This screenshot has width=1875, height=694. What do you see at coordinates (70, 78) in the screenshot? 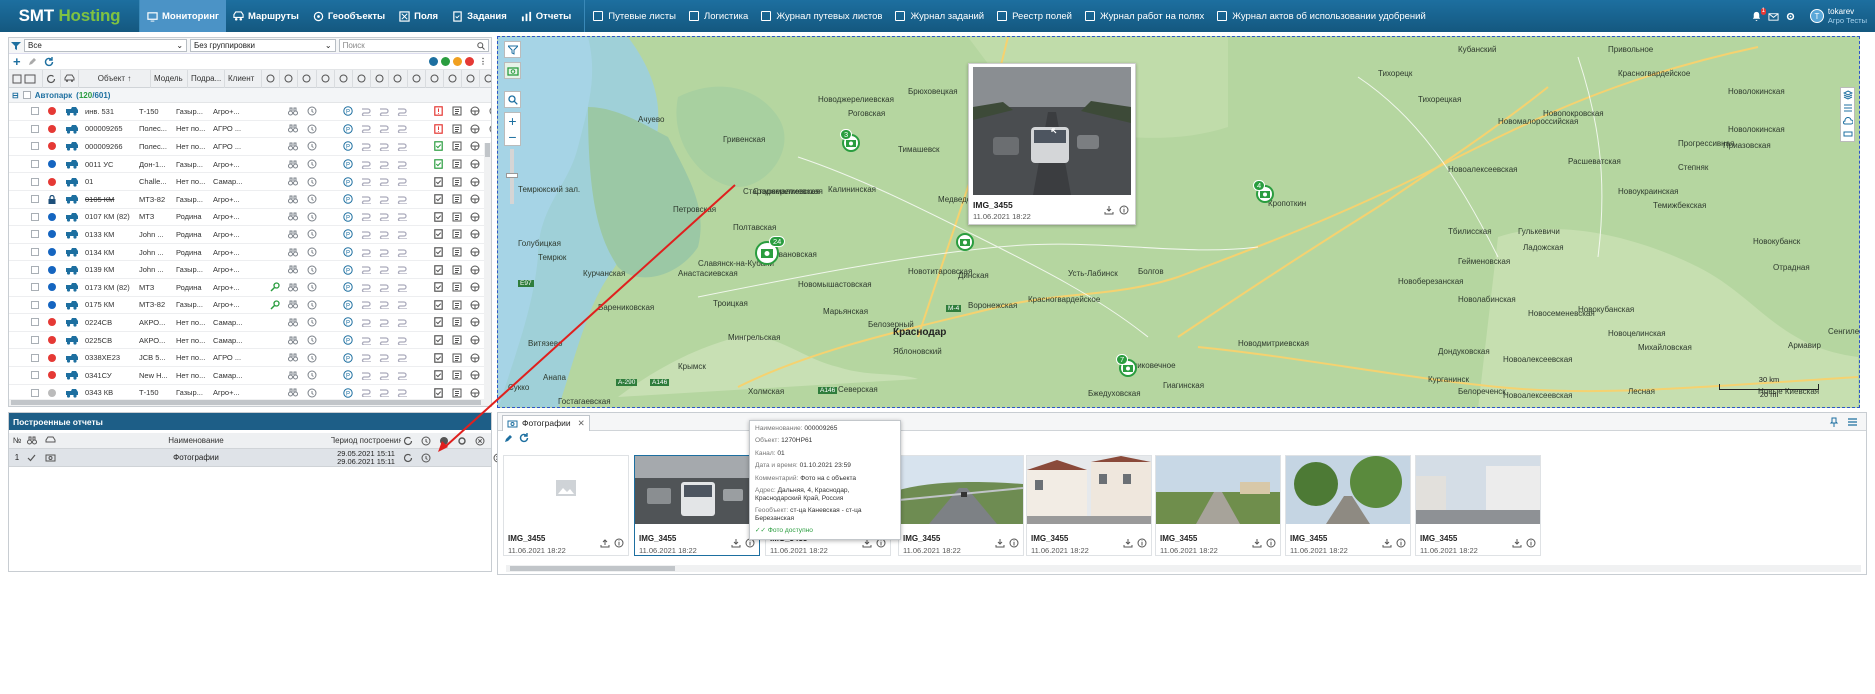
I see `column-car-icon` at bounding box center [70, 78].